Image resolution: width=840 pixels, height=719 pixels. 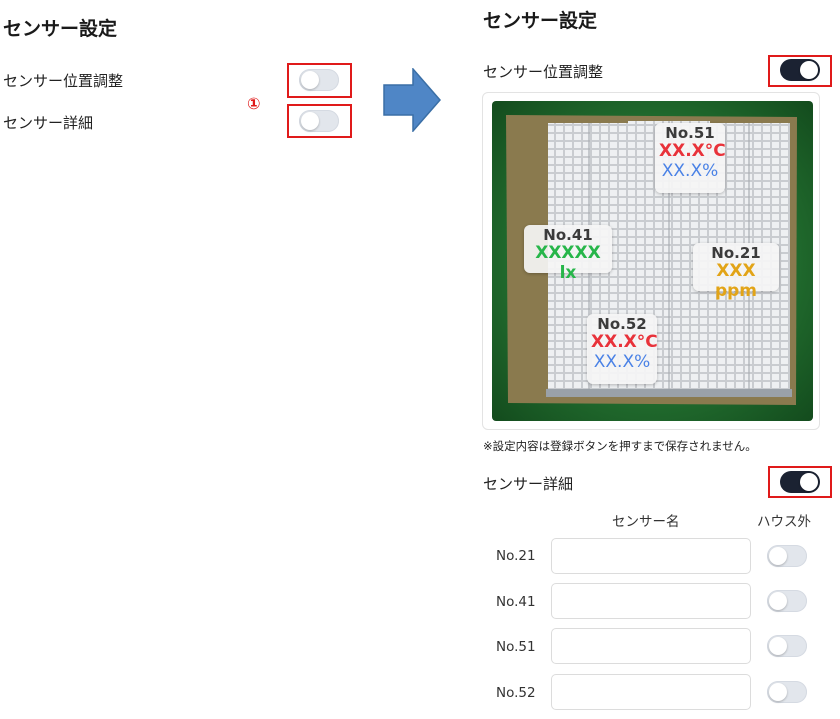 What do you see at coordinates (622, 324) in the screenshot?
I see `sensor-number: No.52` at bounding box center [622, 324].